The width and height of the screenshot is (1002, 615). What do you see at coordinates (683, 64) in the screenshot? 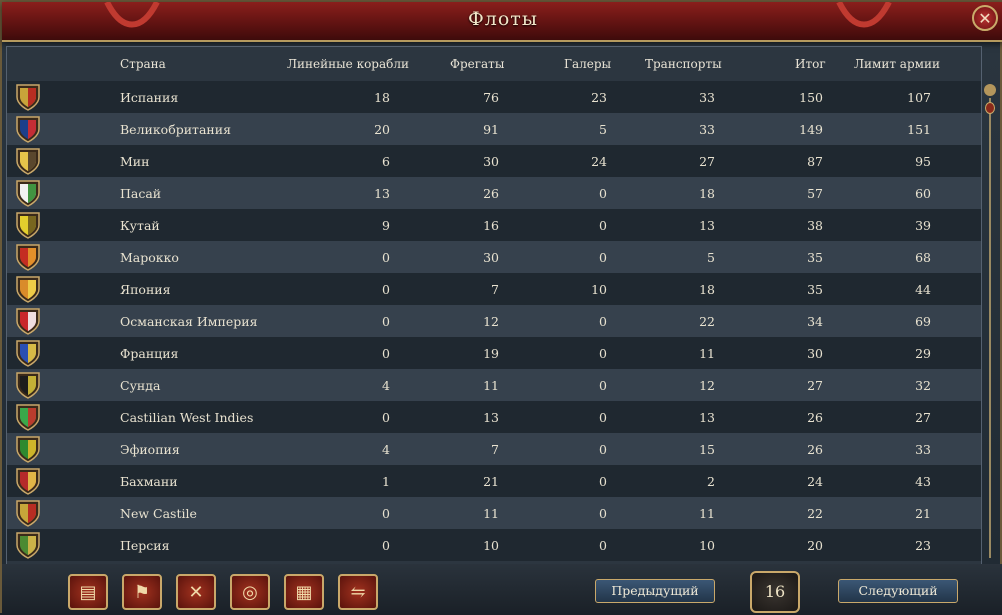
I see `col-transports: Транспорты` at bounding box center [683, 64].